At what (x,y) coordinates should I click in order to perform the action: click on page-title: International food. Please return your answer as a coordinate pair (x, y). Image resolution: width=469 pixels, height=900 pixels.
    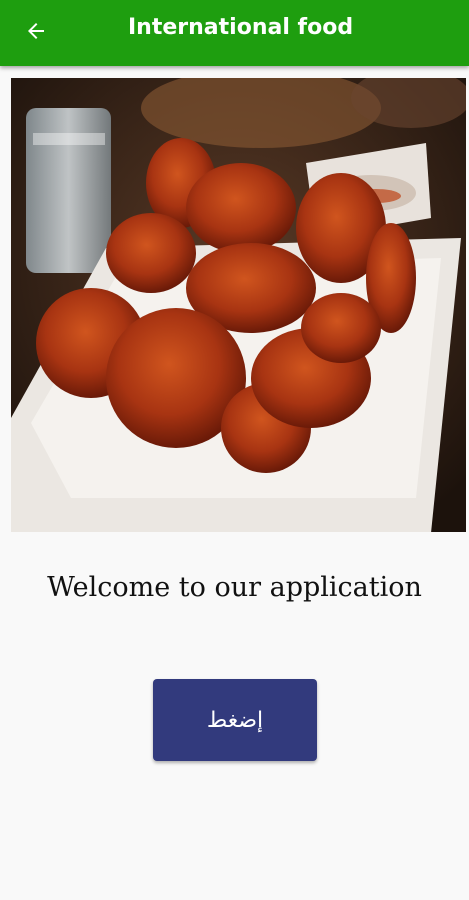
    Looking at the image, I should click on (241, 27).